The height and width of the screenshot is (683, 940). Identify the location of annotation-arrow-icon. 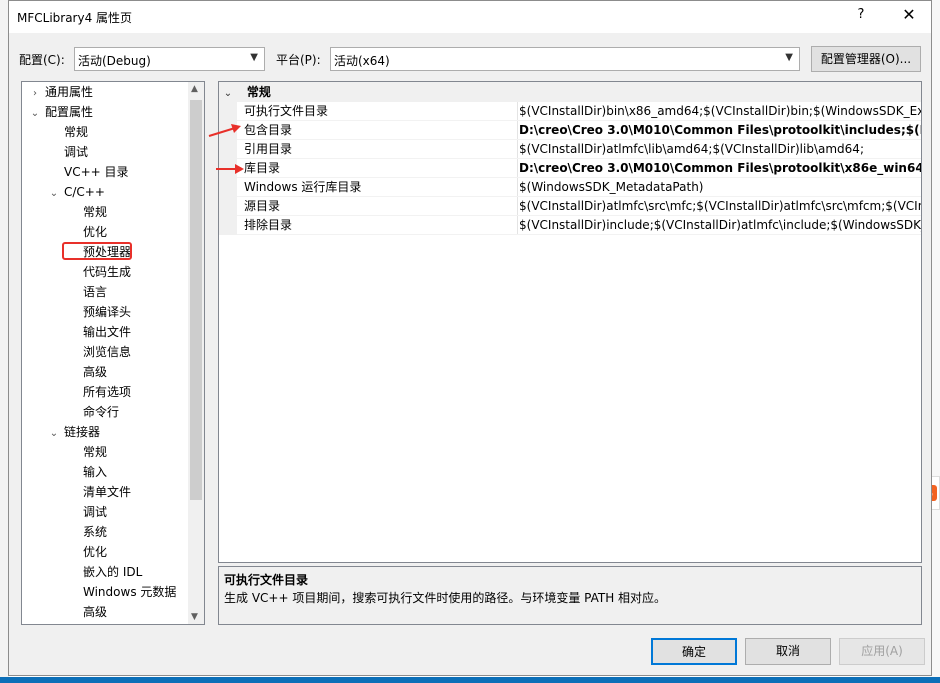
(230, 169).